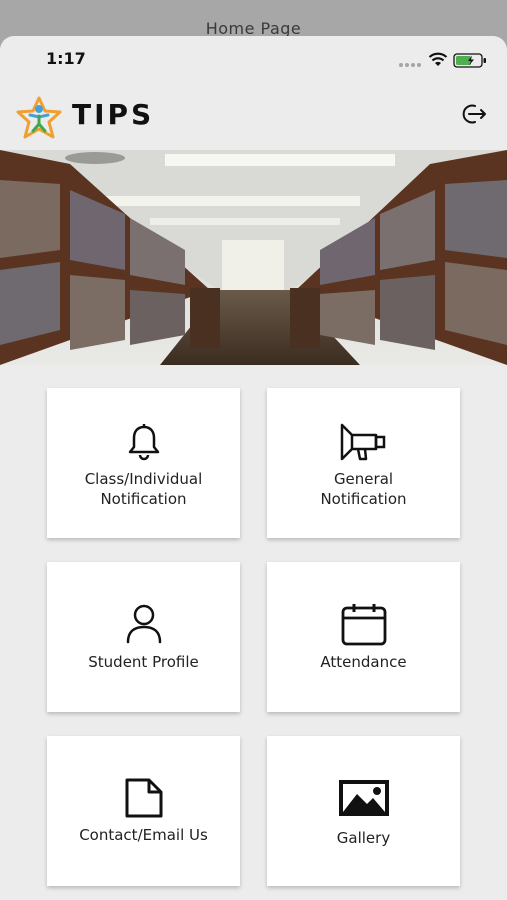 The image size is (507, 900). Describe the element at coordinates (143, 479) in the screenshot. I see `card-label: Class/Individual` at that location.